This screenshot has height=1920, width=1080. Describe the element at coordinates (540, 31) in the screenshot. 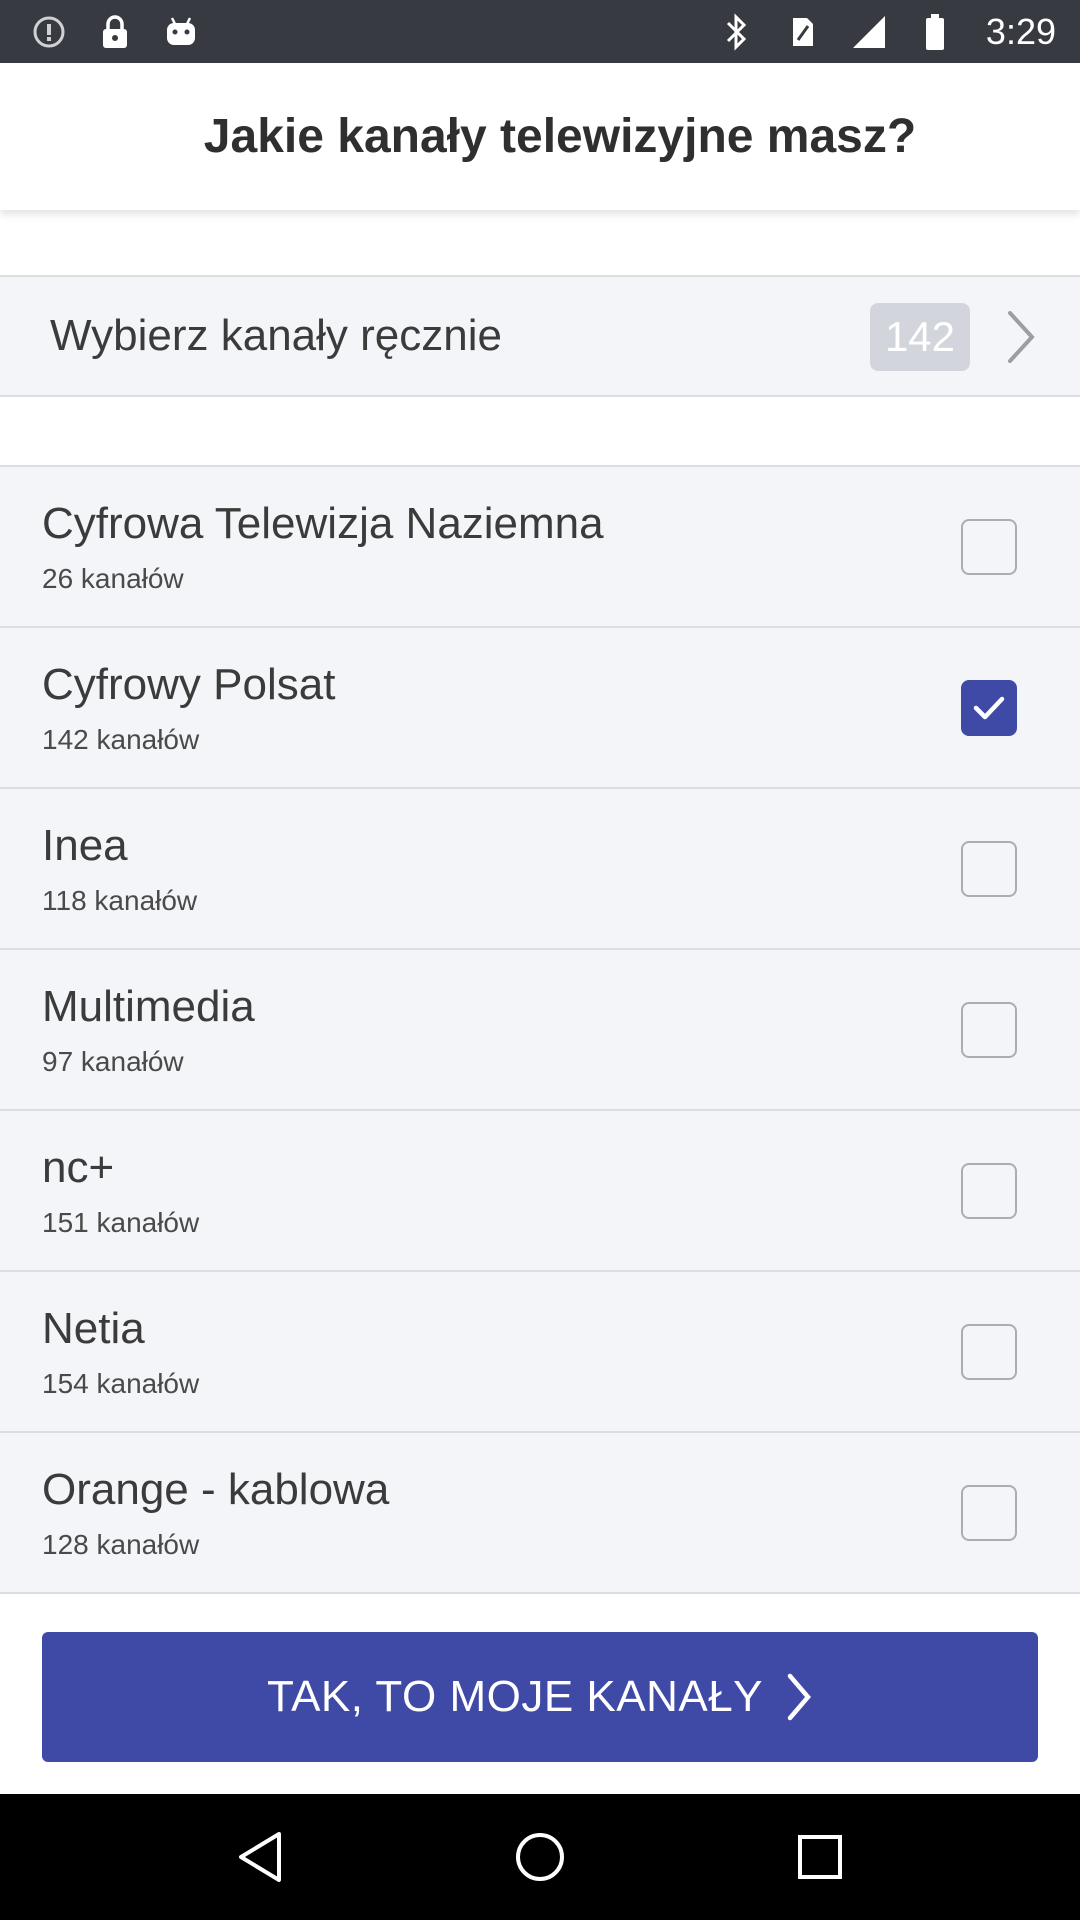

I see `status-bar: 3:29` at that location.